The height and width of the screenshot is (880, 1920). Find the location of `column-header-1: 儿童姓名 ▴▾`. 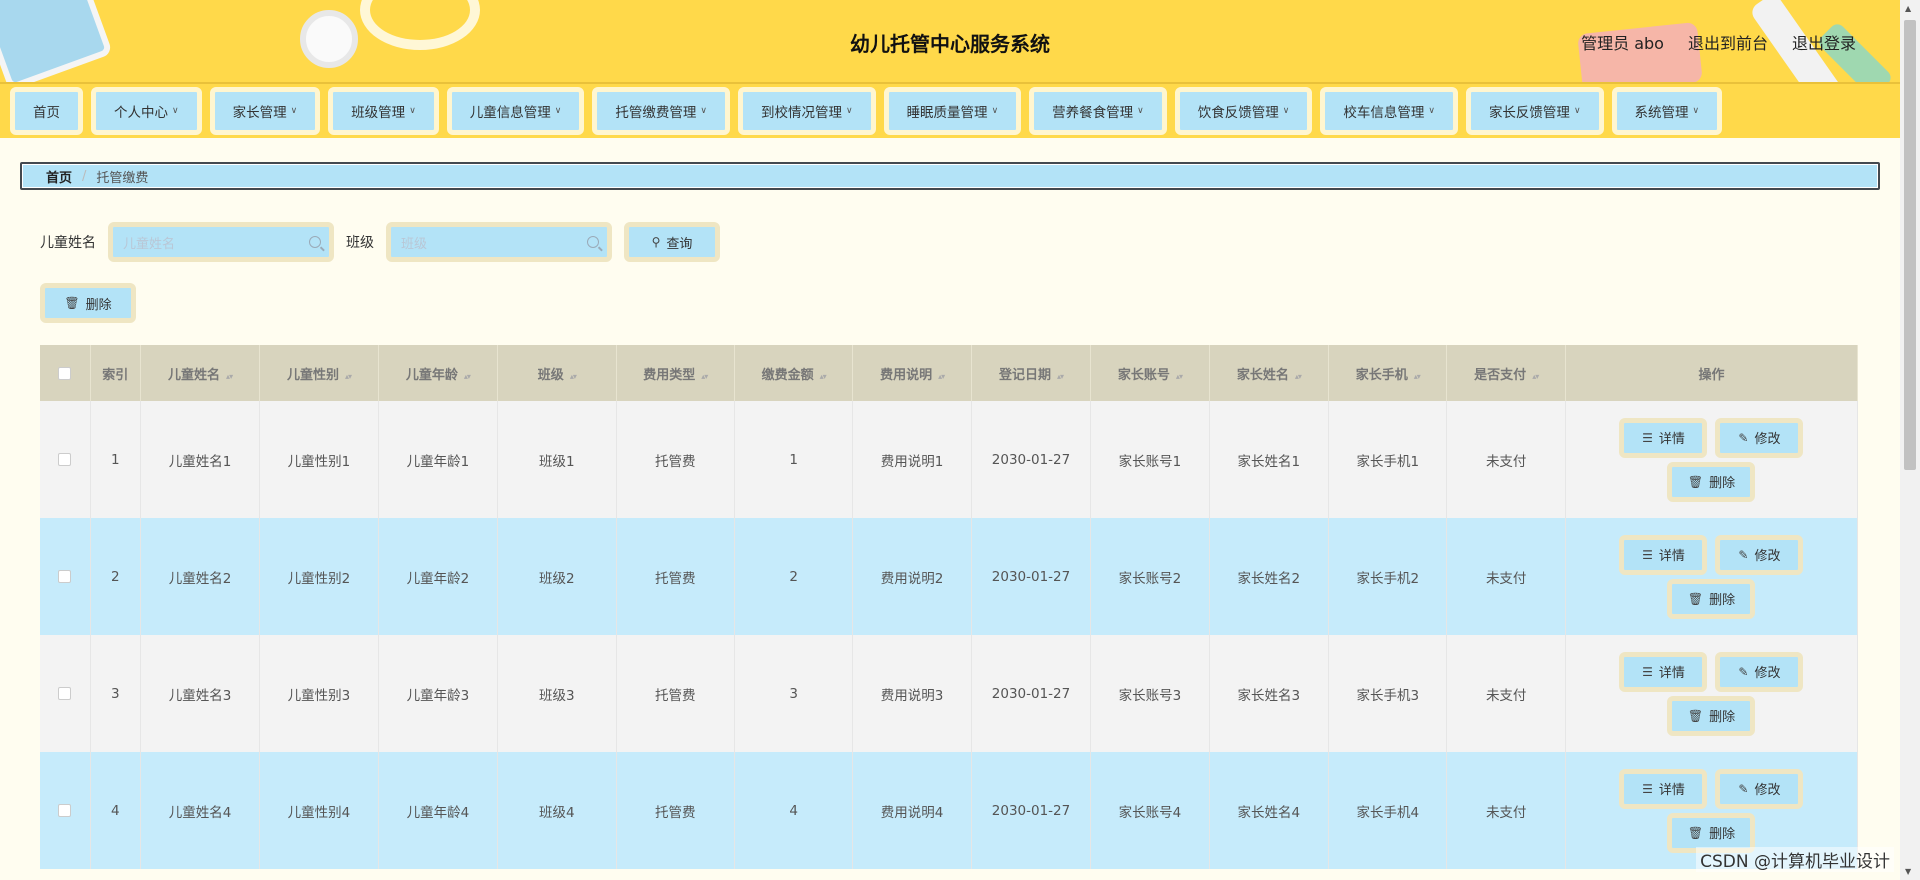

column-header-1: 儿童姓名 ▴▾ is located at coordinates (200, 373).